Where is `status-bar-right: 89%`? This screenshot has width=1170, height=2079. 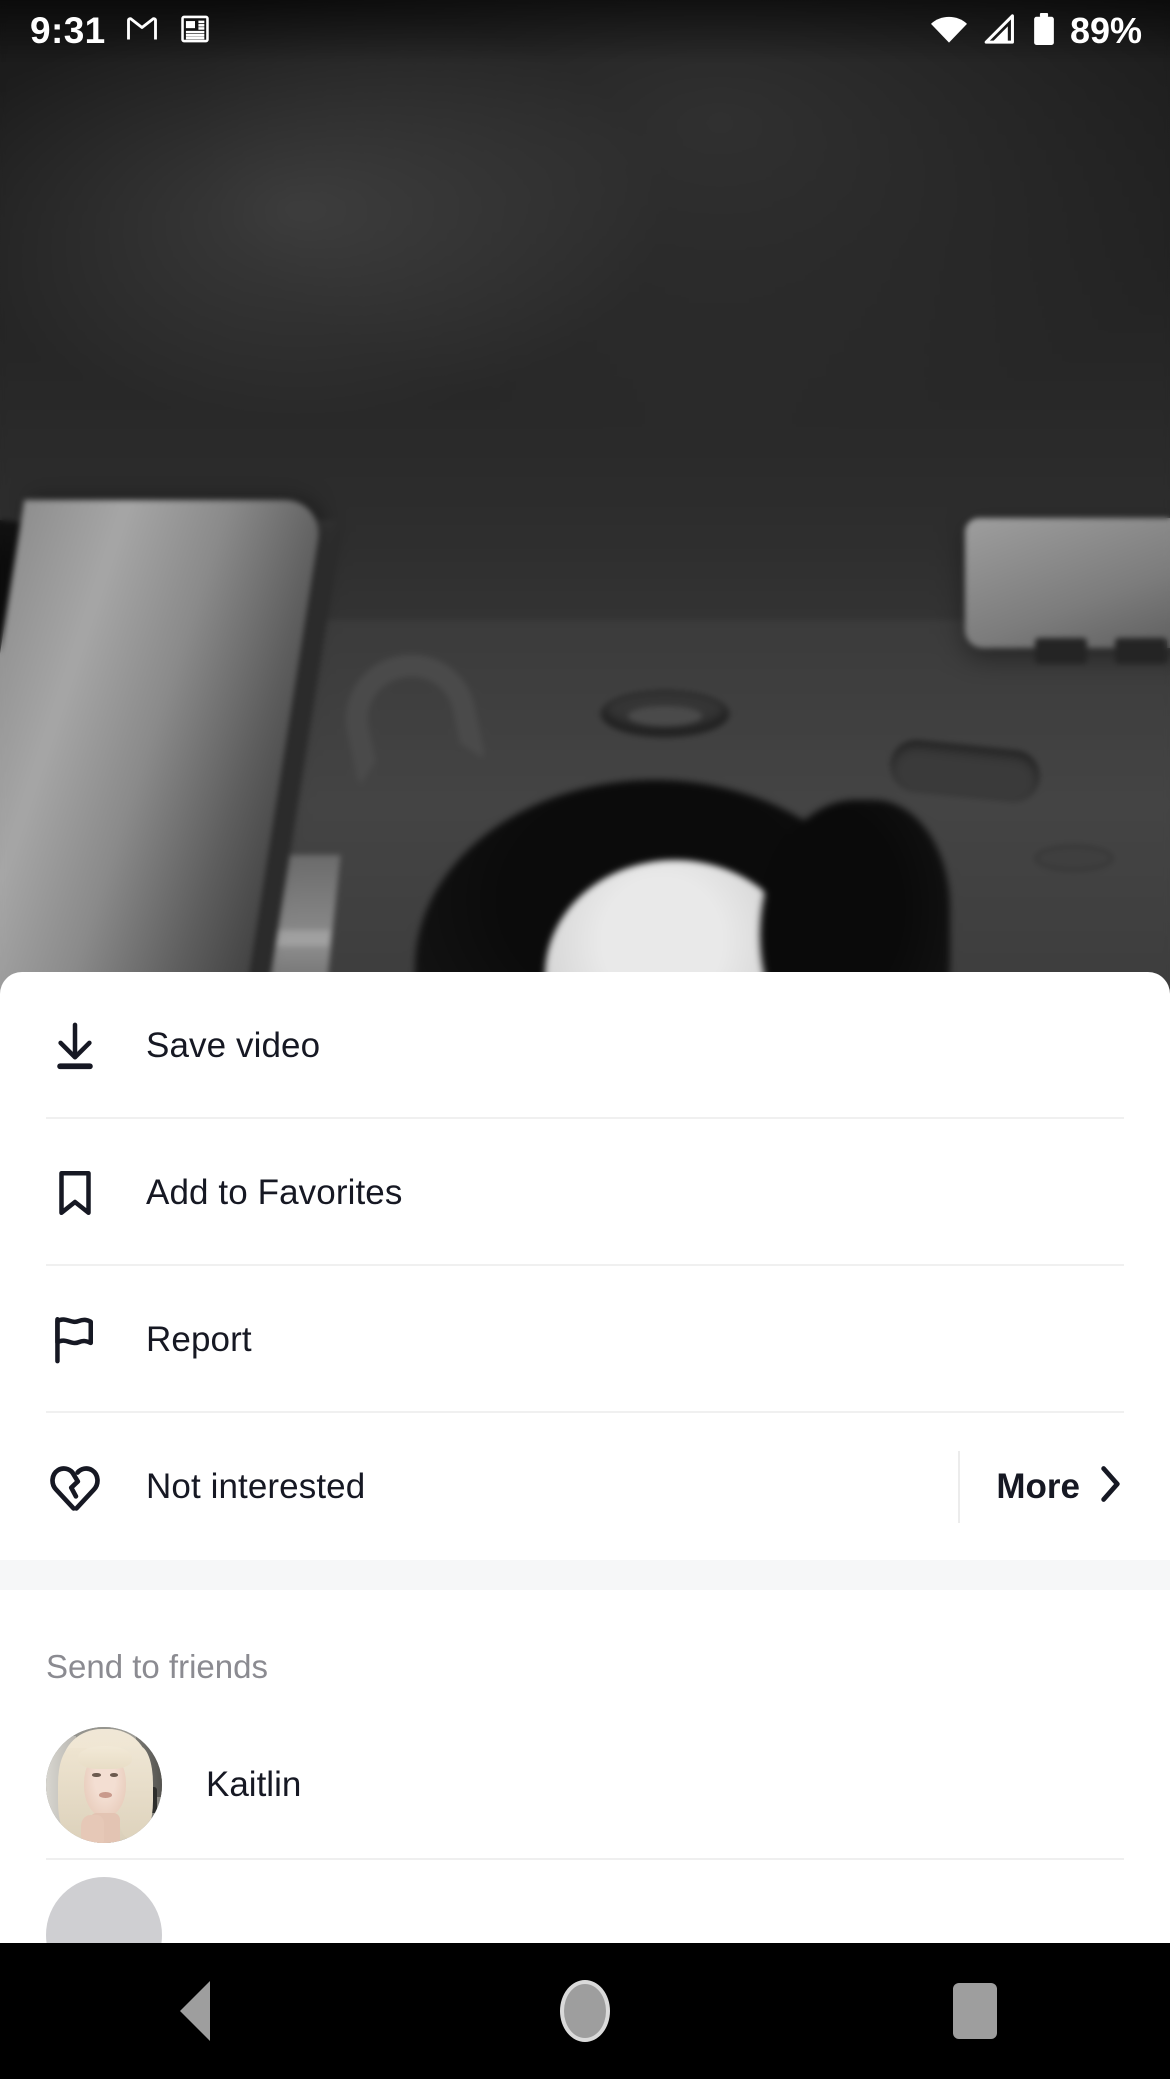
status-bar-right: 89% is located at coordinates (1035, 31).